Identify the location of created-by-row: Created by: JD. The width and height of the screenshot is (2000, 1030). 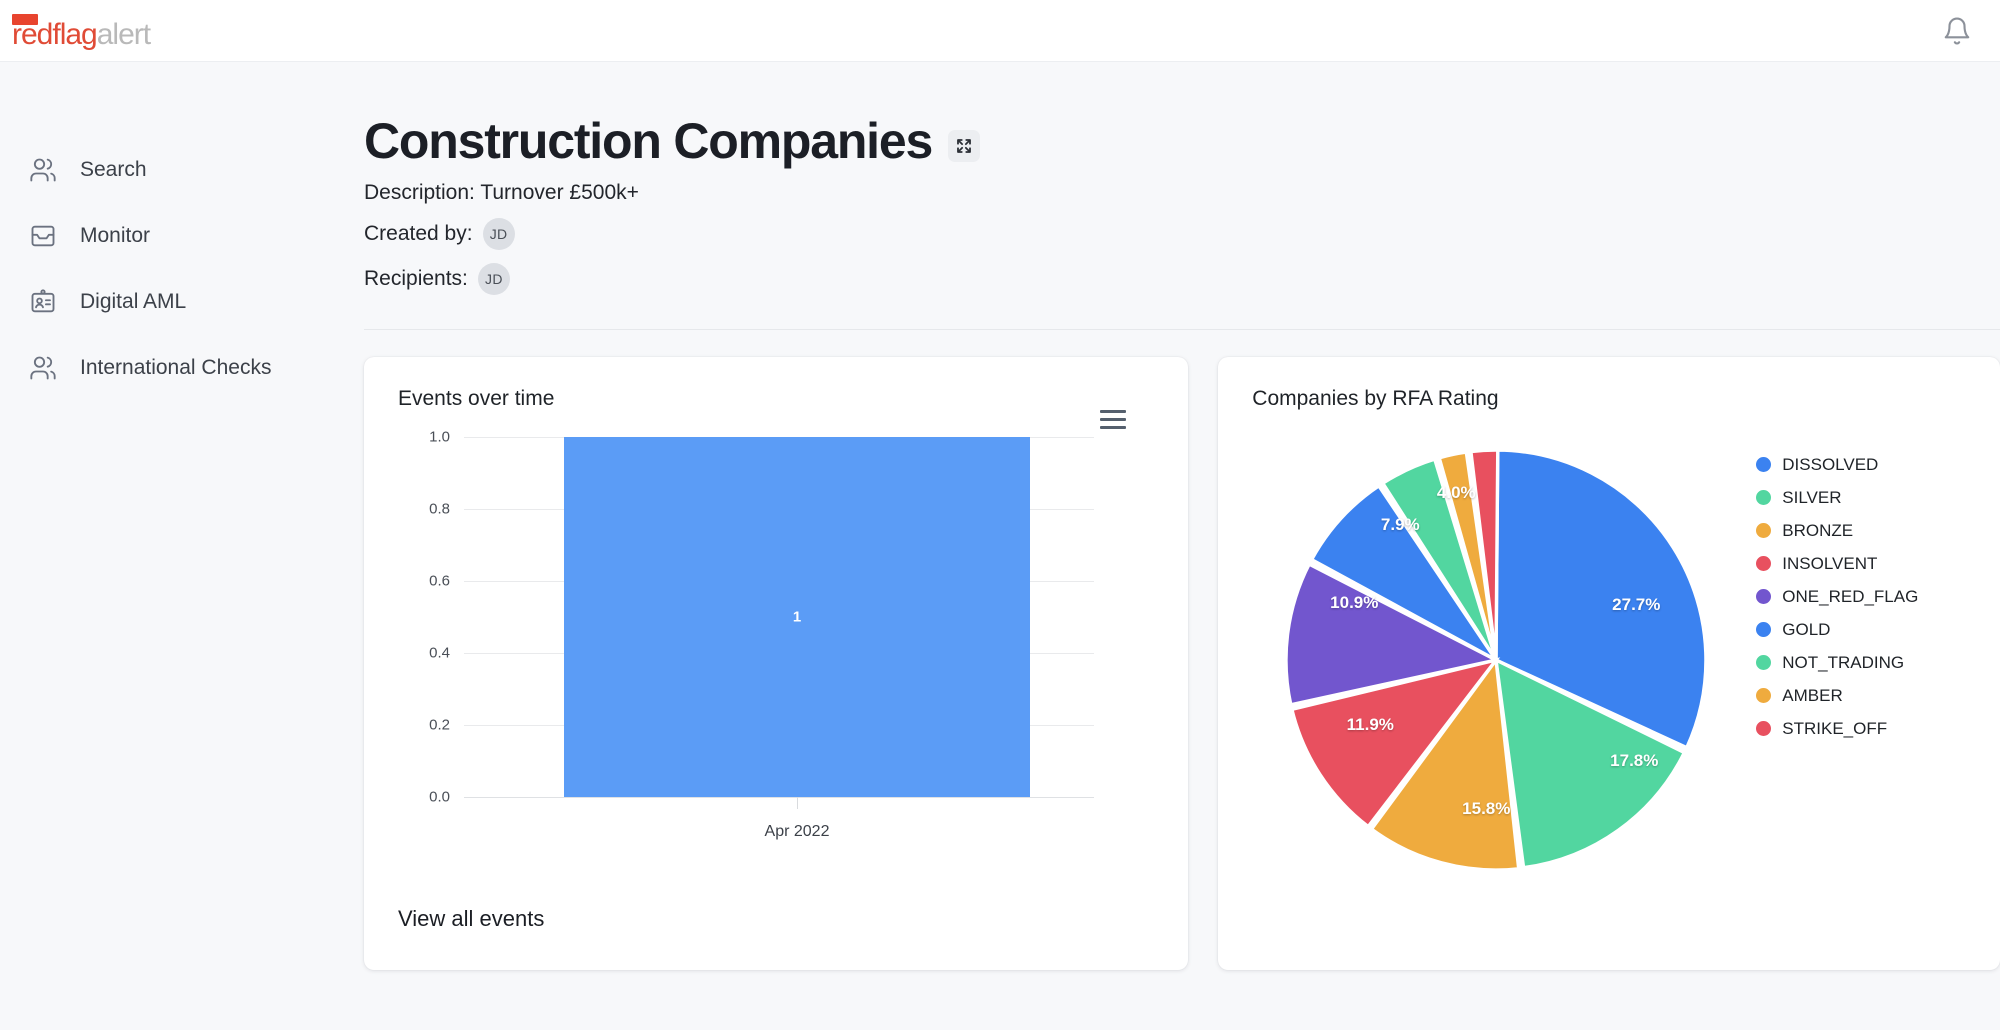
(1182, 234).